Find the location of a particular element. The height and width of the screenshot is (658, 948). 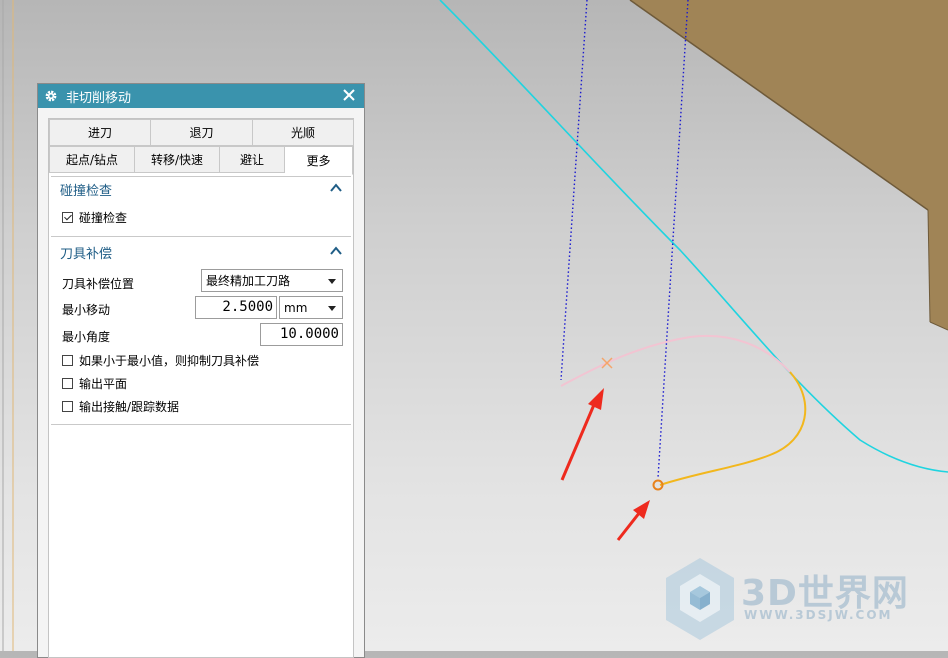

cube-logo-icon is located at coordinates (700, 599).